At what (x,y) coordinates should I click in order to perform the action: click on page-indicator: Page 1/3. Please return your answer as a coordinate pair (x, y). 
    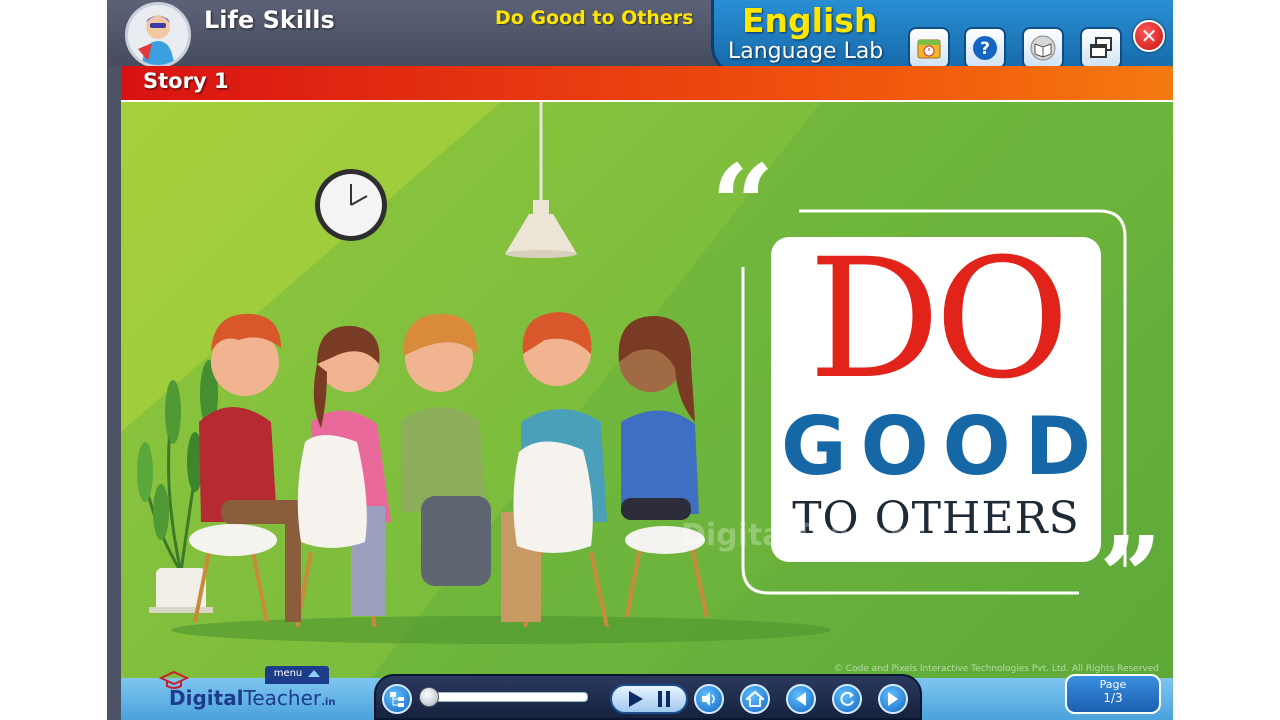
    Looking at the image, I should click on (1113, 694).